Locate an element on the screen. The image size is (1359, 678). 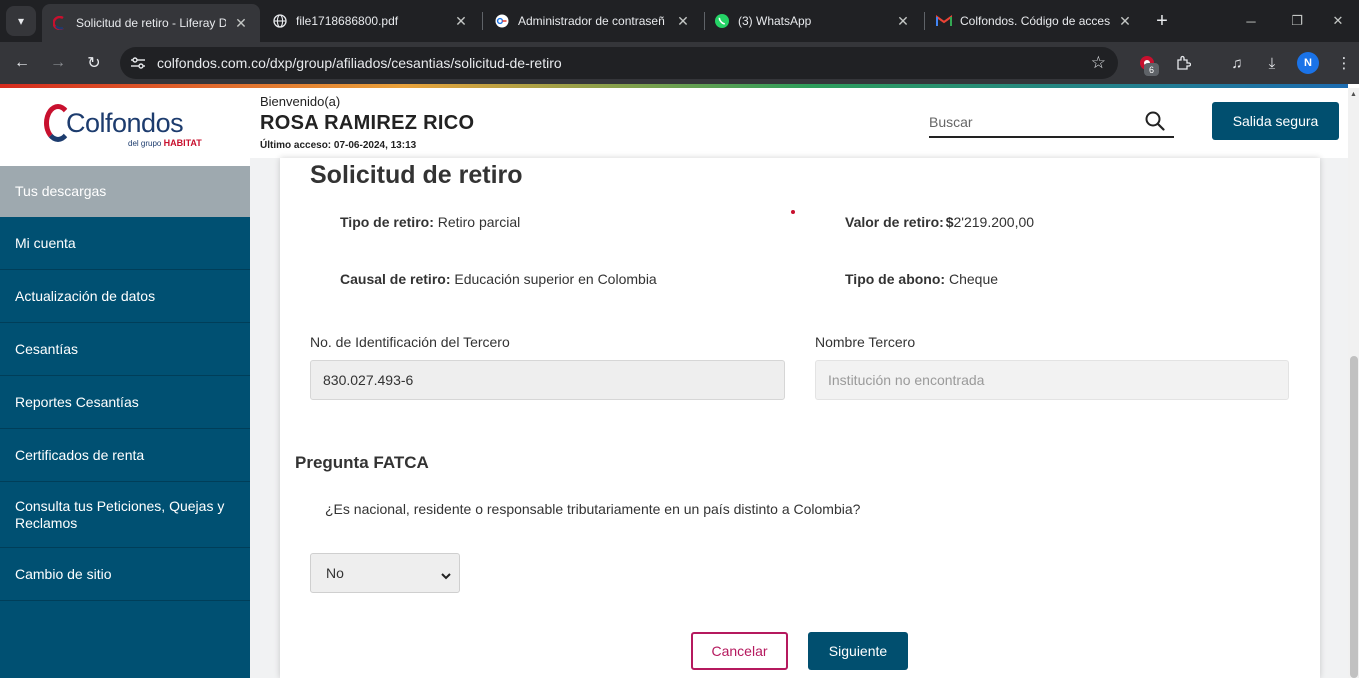
password-manager-icon is located at coordinates (502, 21).